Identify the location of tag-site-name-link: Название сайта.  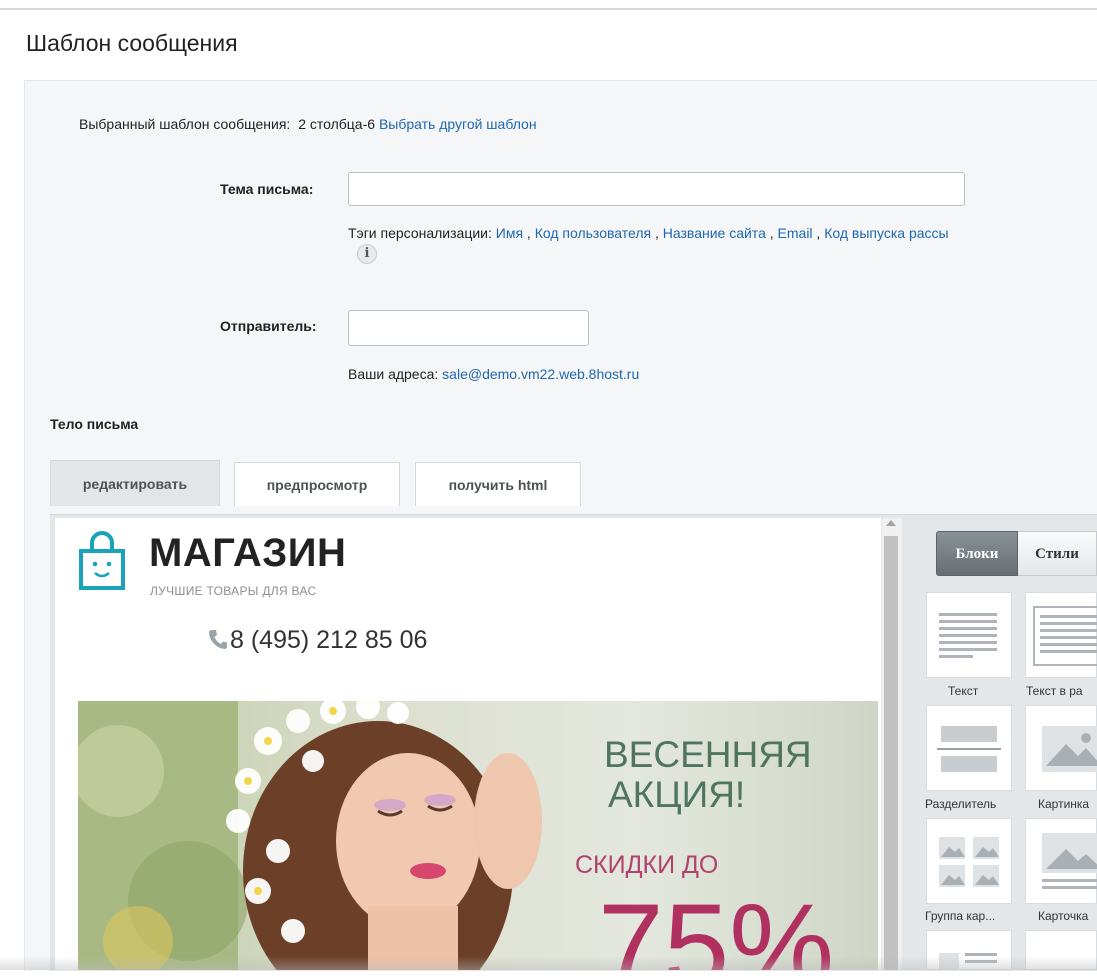
(714, 233).